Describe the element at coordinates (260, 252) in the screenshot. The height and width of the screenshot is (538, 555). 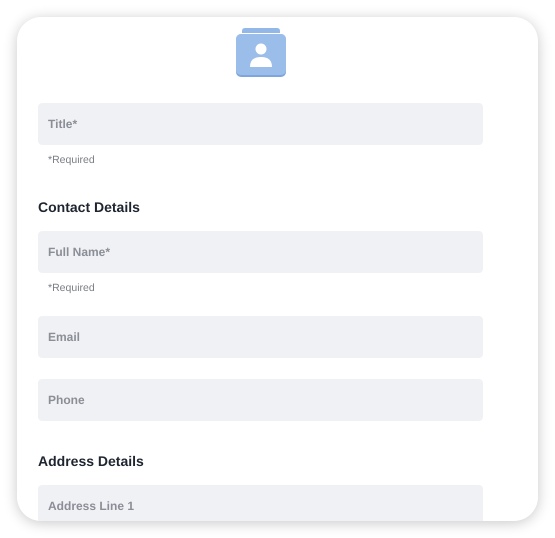
I see `input-field: Full Name*` at that location.